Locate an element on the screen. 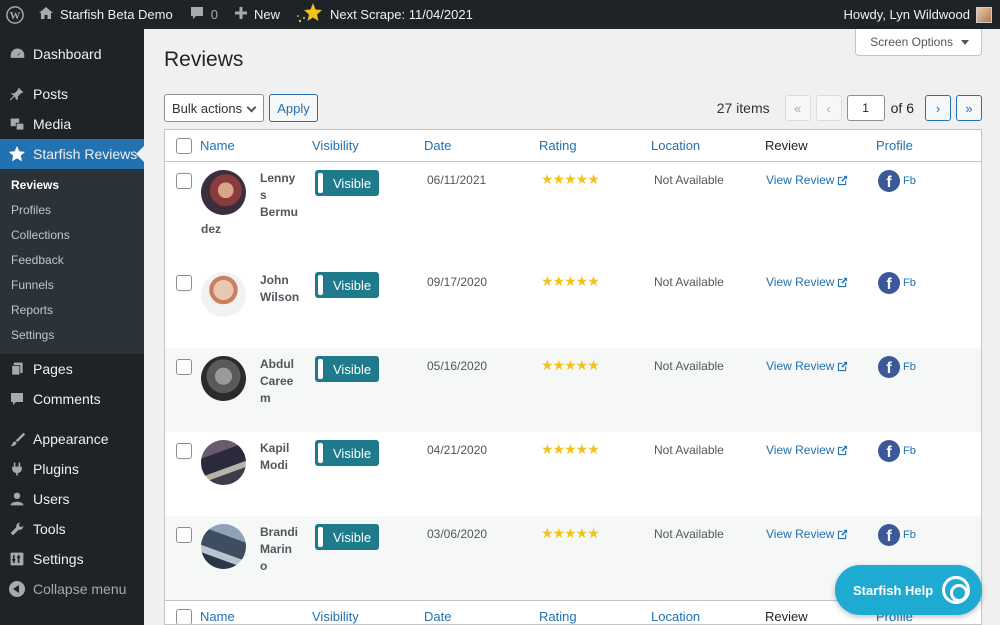  submenu-settings: Settings is located at coordinates (72, 335).